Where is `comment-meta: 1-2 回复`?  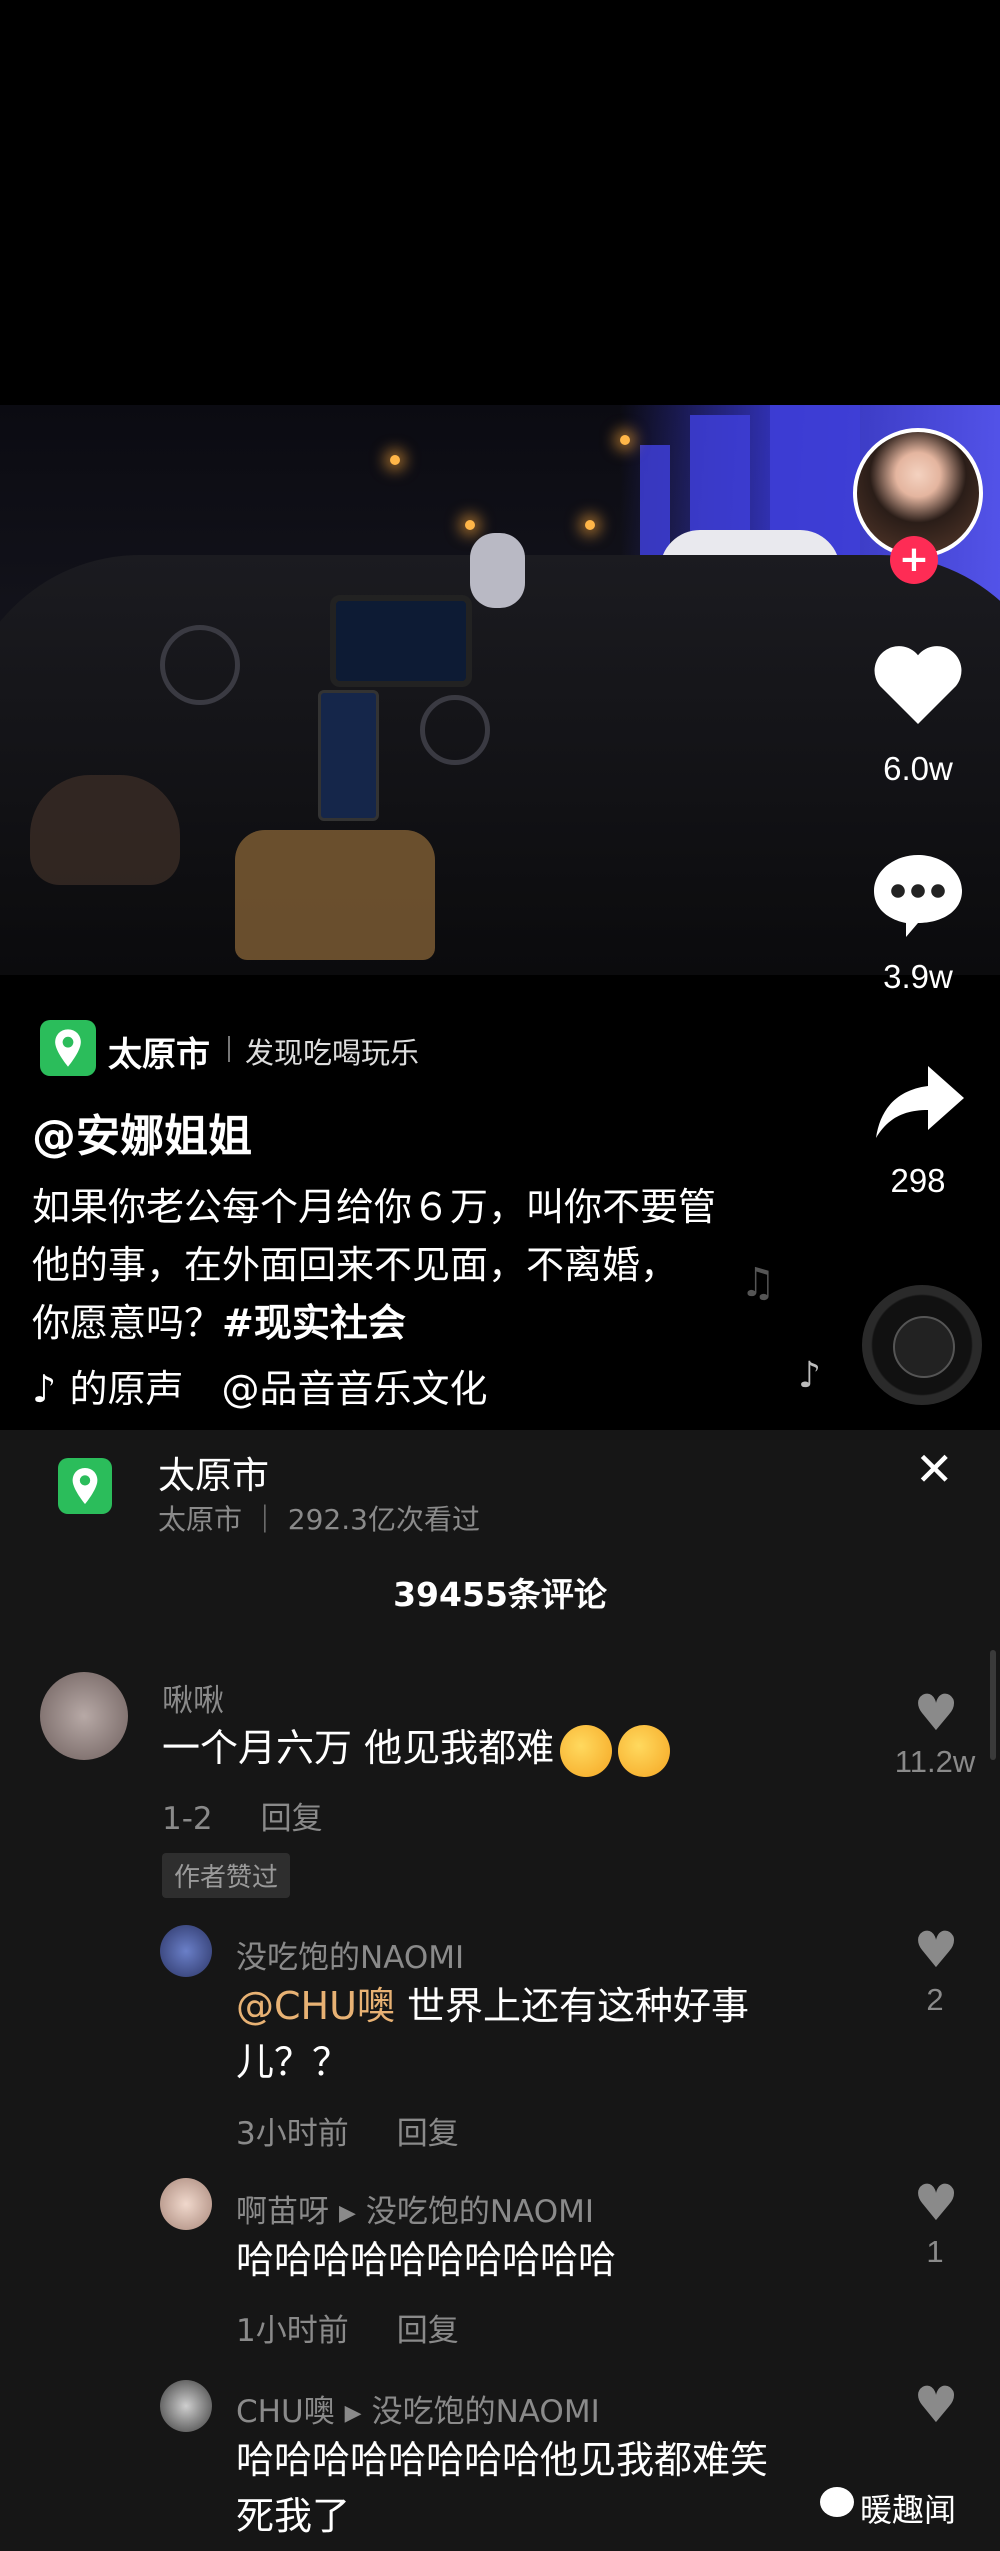 comment-meta: 1-2 回复 is located at coordinates (266, 1815).